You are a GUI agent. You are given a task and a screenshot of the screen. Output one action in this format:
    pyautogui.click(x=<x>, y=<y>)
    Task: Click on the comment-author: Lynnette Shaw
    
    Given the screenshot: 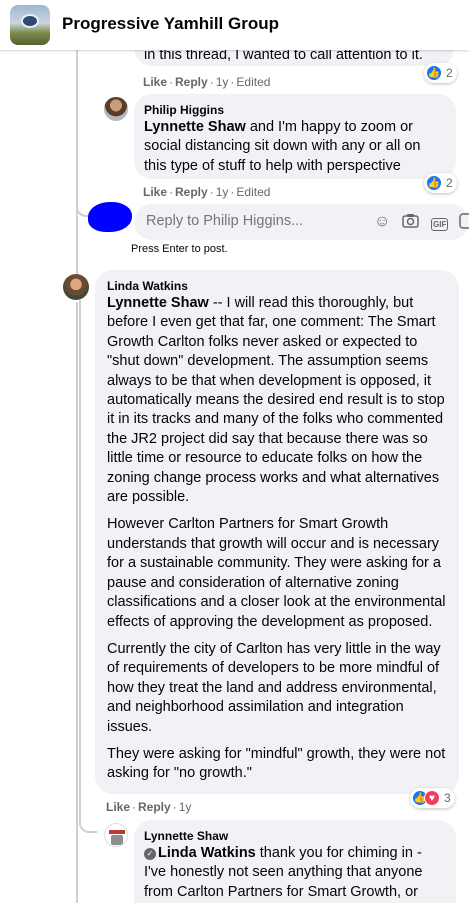 What is the action you would take?
    pyautogui.click(x=186, y=836)
    